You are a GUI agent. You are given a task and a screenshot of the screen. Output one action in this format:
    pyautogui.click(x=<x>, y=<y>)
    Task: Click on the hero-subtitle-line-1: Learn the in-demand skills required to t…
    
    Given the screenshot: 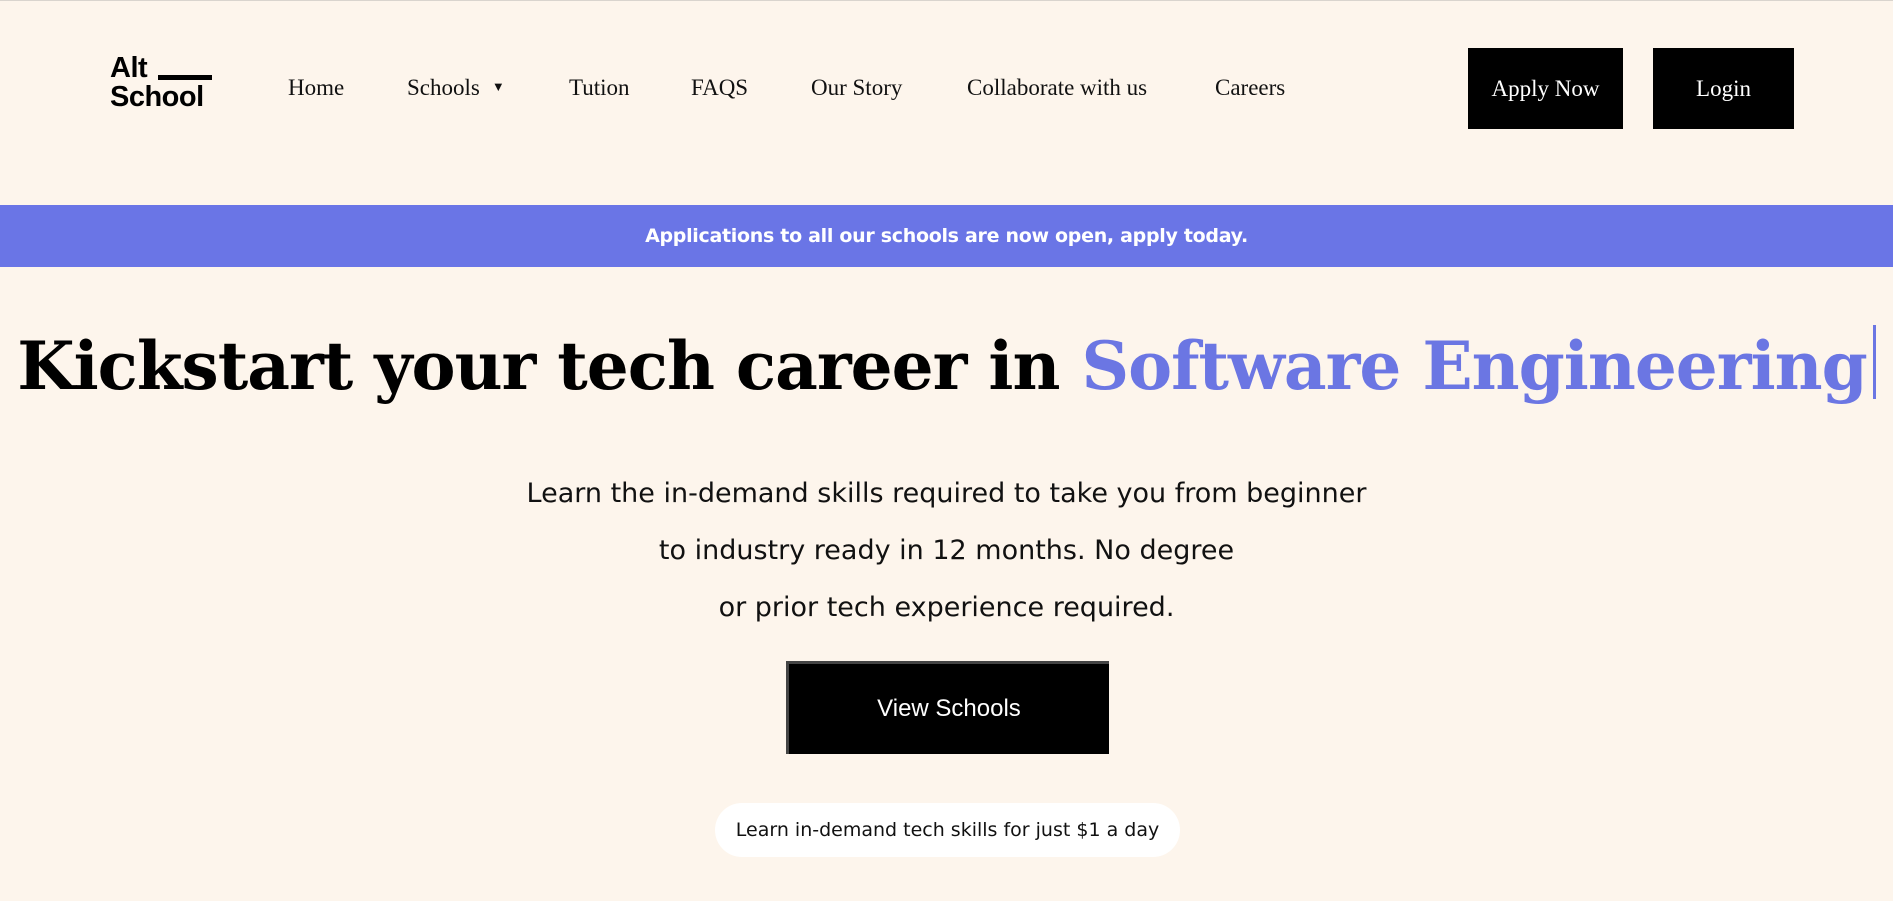 What is the action you would take?
    pyautogui.click(x=946, y=493)
    